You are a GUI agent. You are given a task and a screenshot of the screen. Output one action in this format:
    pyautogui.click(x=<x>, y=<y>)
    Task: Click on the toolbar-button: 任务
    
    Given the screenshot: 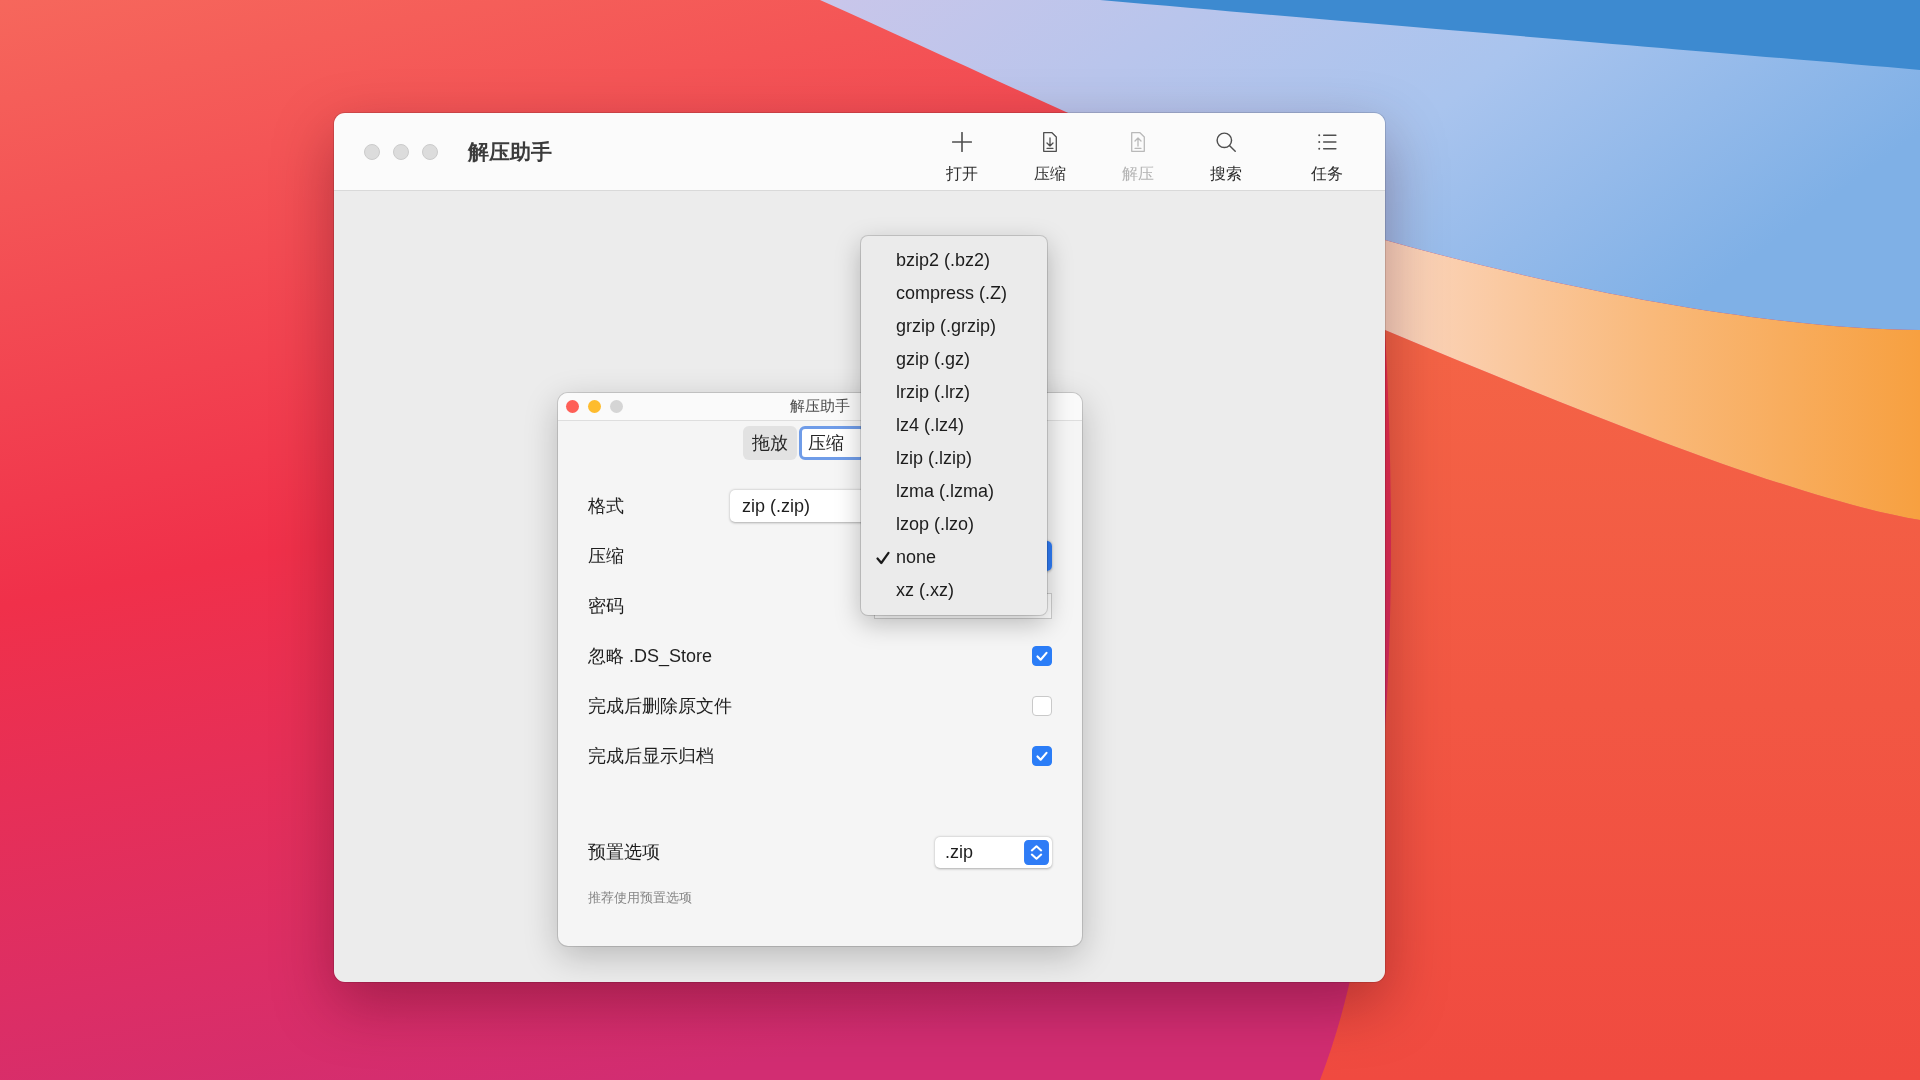 What is the action you would take?
    pyautogui.click(x=1327, y=158)
    